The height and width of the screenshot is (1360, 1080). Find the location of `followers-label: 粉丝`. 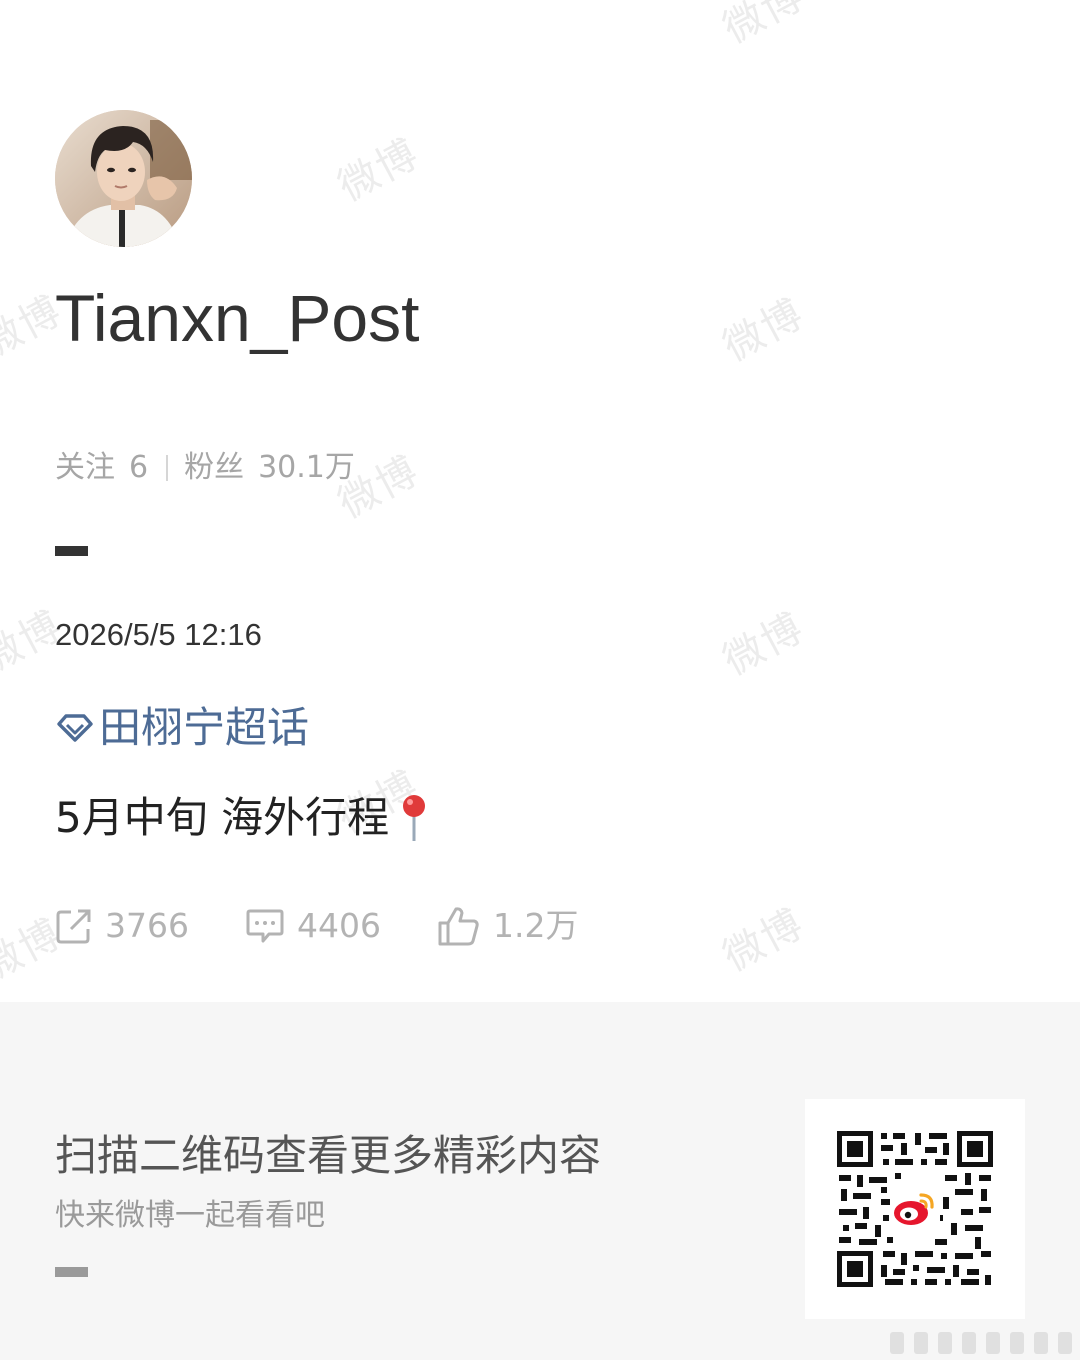

followers-label: 粉丝 is located at coordinates (214, 467).